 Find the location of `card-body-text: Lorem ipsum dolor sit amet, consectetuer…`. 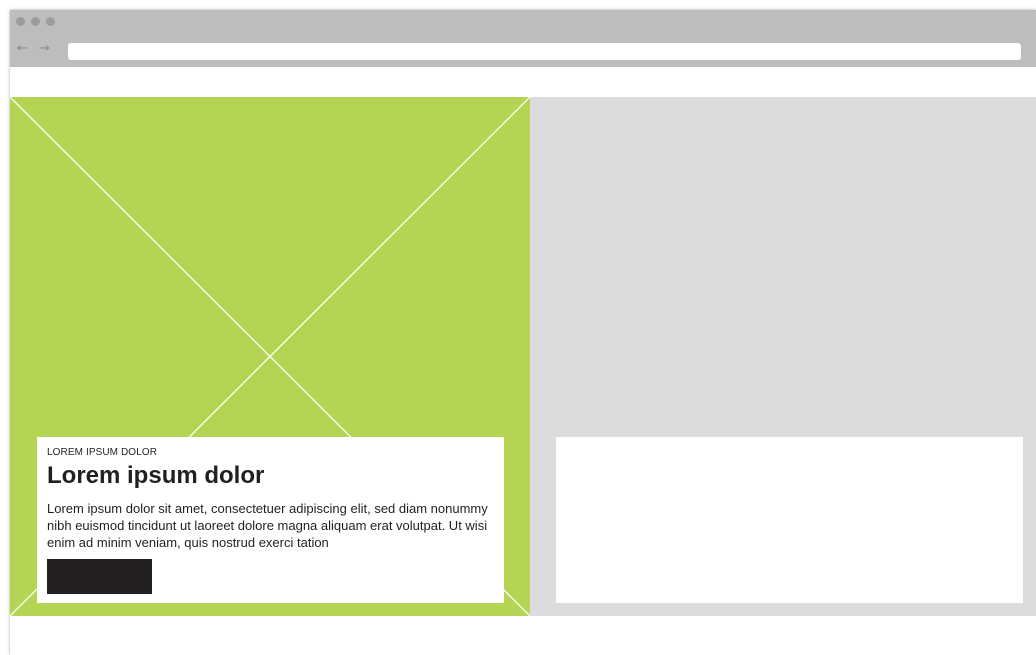

card-body-text: Lorem ipsum dolor sit amet, consectetuer… is located at coordinates (267, 525).